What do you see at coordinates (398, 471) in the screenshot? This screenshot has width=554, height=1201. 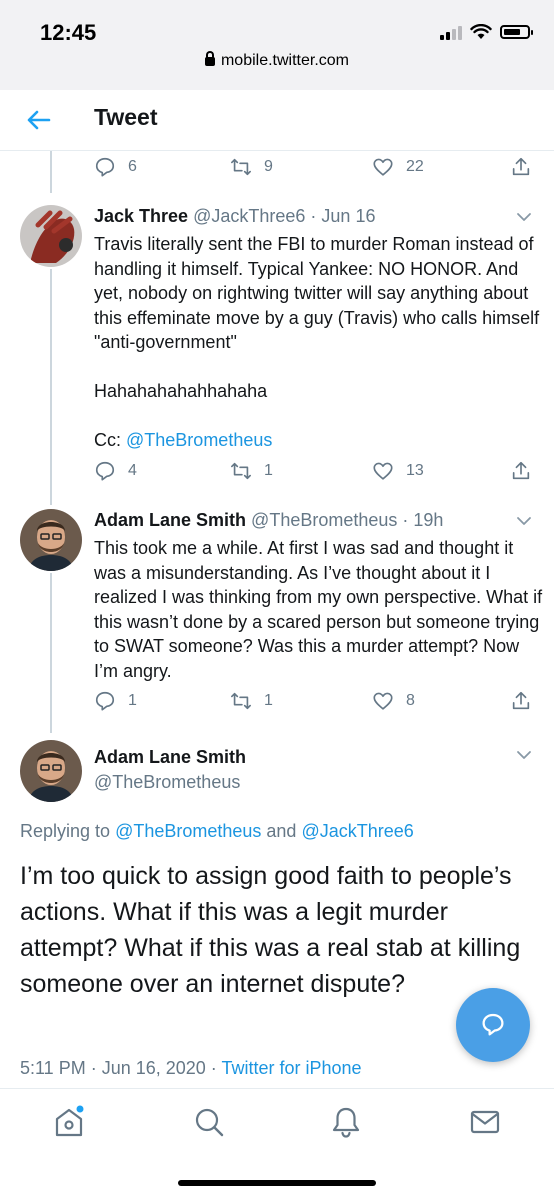 I see `like-button: 13` at bounding box center [398, 471].